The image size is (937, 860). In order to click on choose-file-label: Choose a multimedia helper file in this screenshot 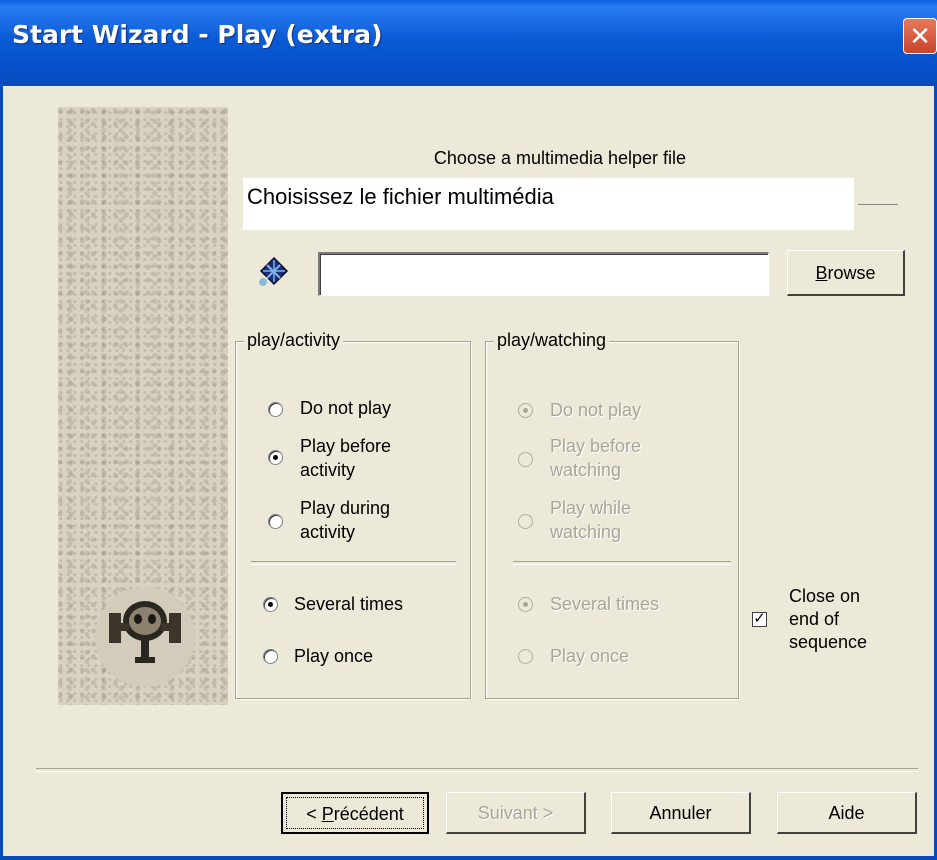, I will do `click(560, 158)`.